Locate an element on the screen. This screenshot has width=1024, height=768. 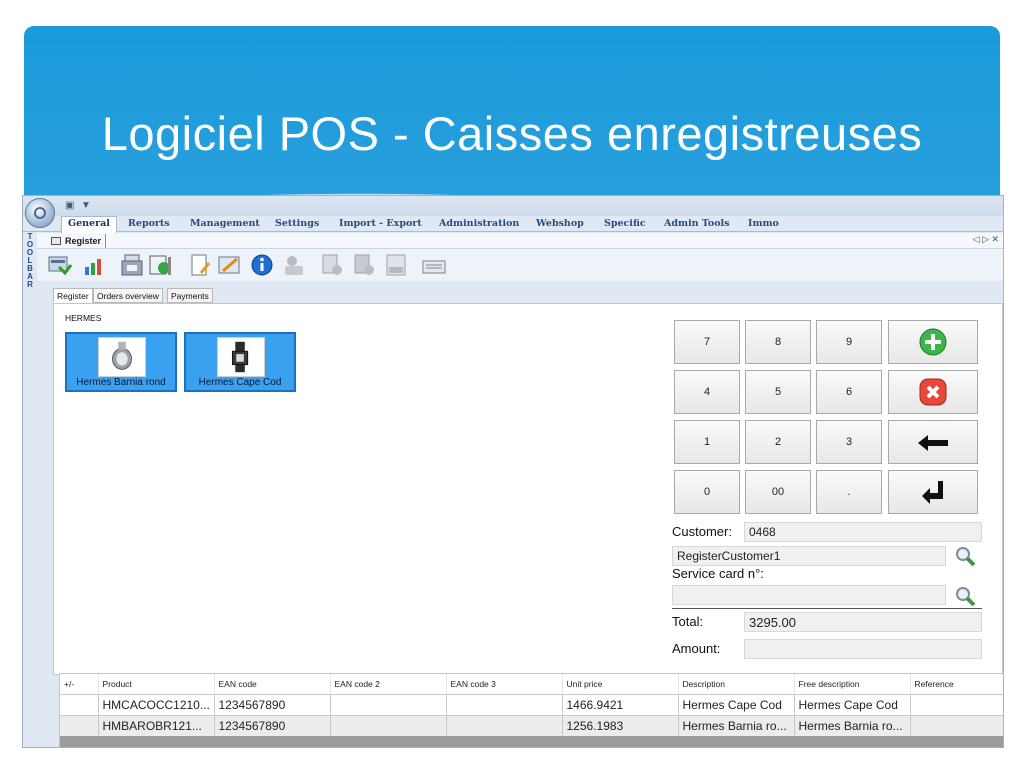
product-tile-hermes-cape-cod: Hermes Cape Cod is located at coordinates (240, 362).